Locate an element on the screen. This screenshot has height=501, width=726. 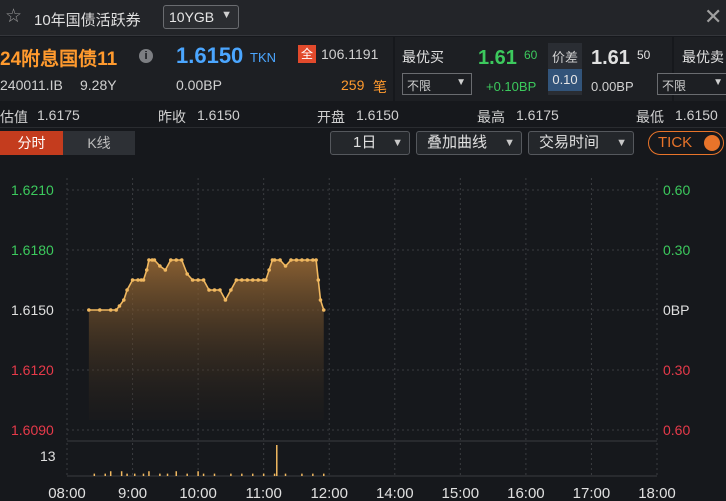
bond-select: 10YGB ▼ is located at coordinates (201, 17).